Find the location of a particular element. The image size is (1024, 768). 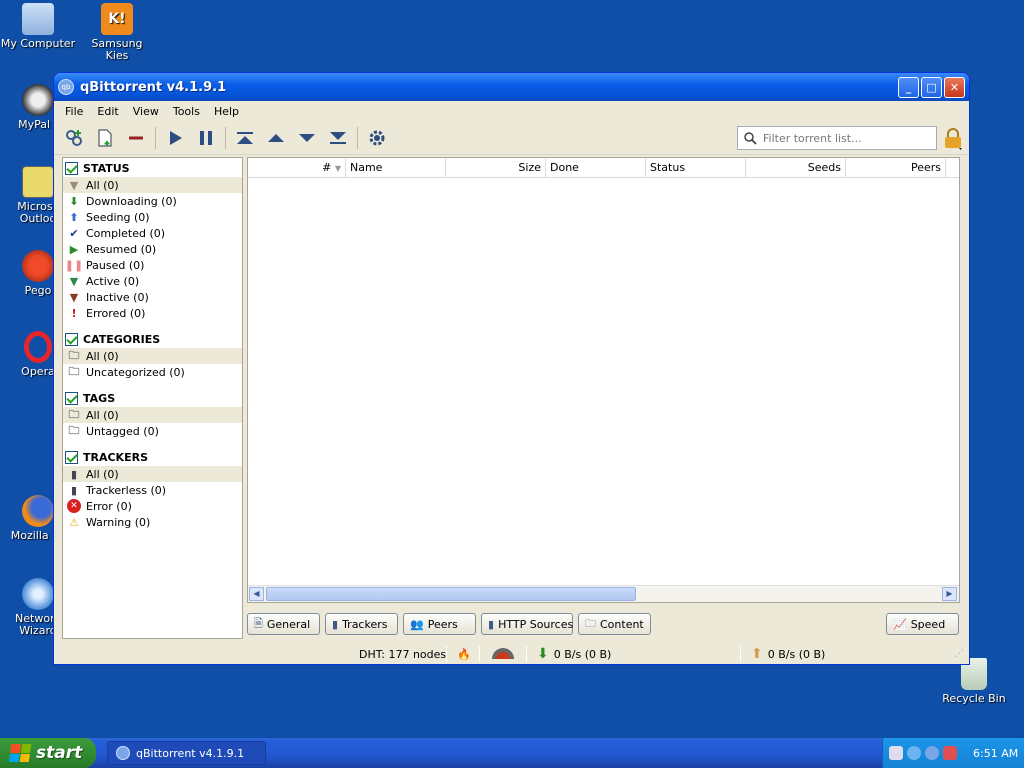

taskbar: start qBittorrent v4.1.9.1 6:51 AM is located at coordinates (512, 753).